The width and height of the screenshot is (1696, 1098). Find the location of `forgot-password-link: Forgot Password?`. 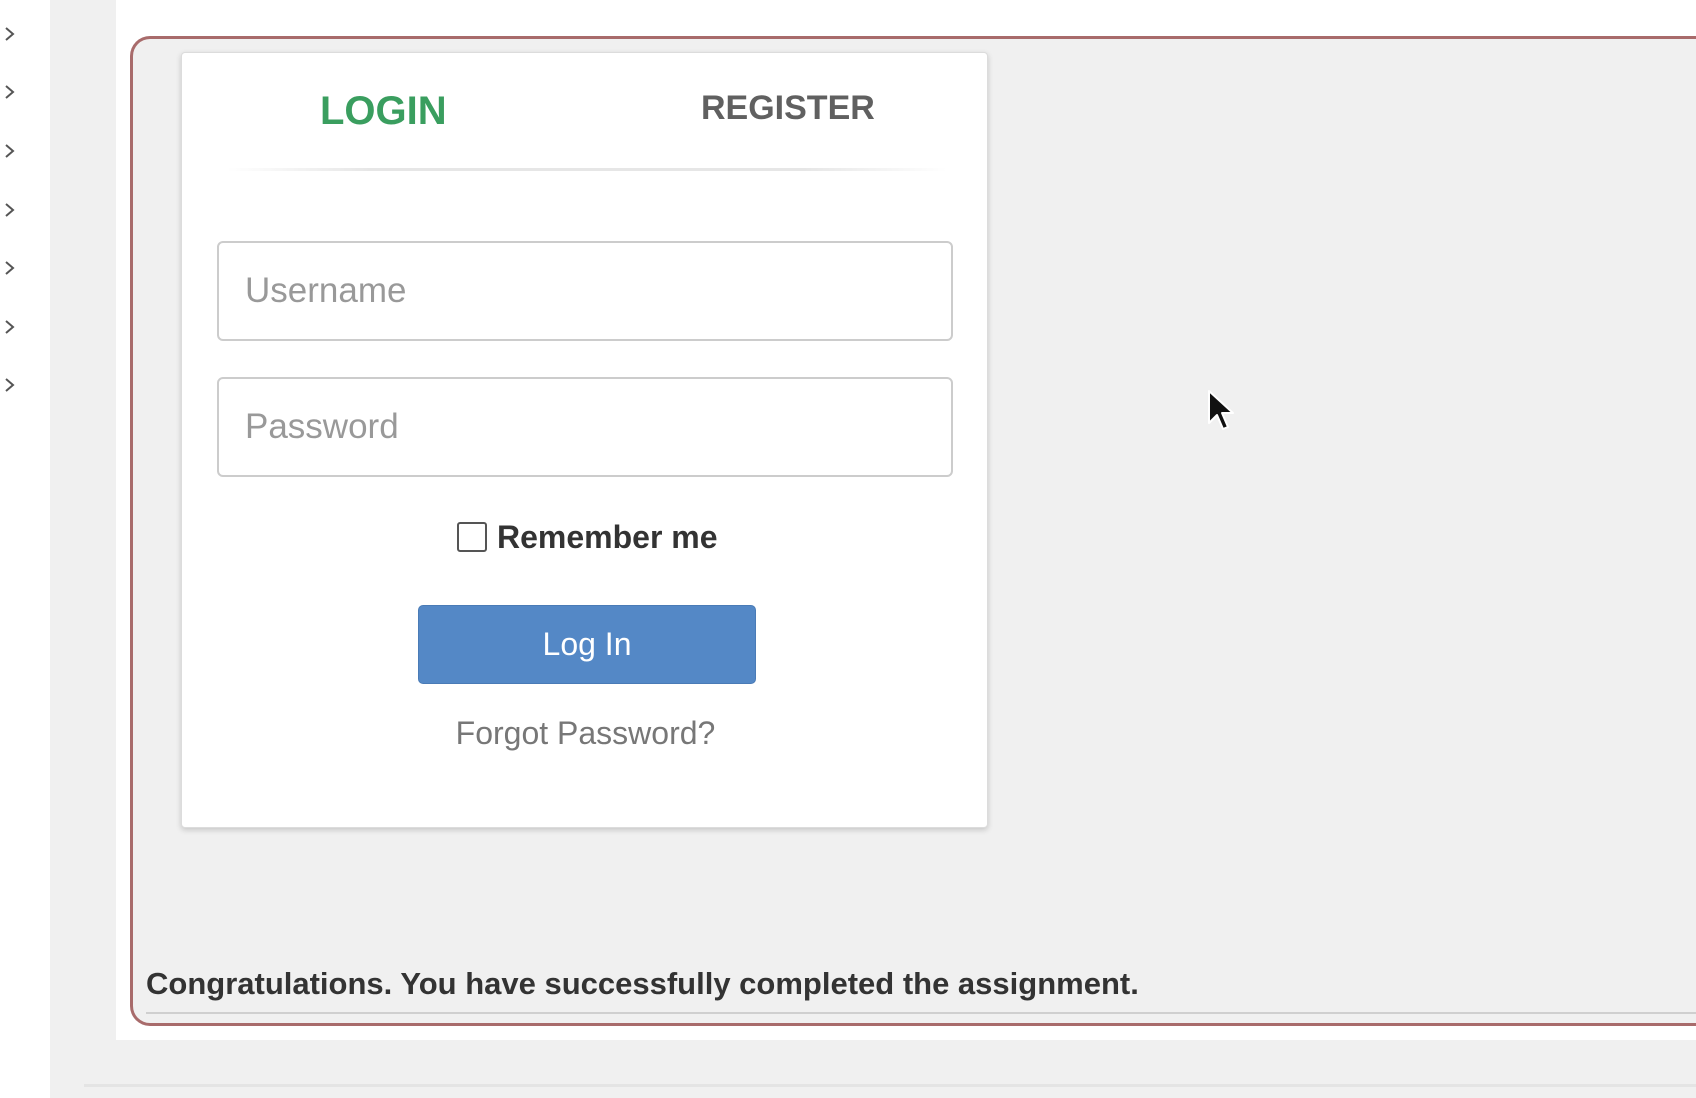

forgot-password-link: Forgot Password? is located at coordinates (585, 733).